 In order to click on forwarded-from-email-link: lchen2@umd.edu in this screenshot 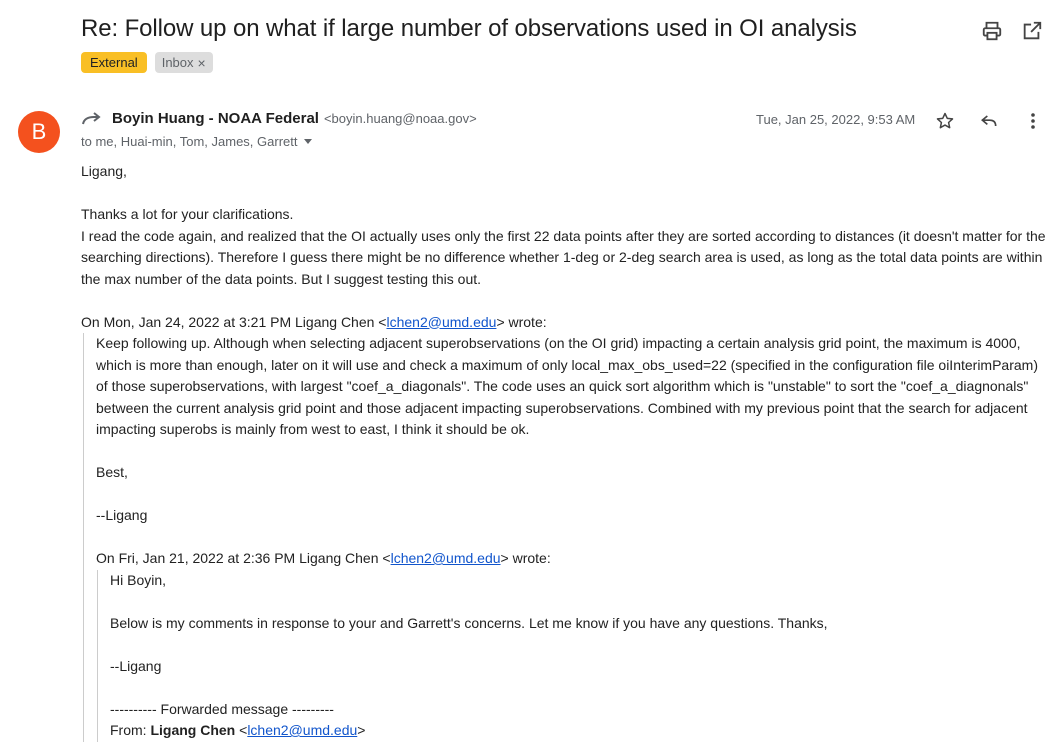, I will do `click(302, 730)`.